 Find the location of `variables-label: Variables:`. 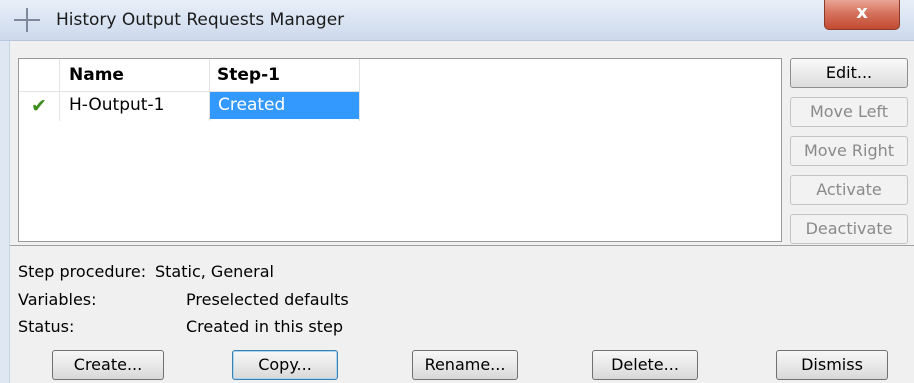

variables-label: Variables: is located at coordinates (57, 299).